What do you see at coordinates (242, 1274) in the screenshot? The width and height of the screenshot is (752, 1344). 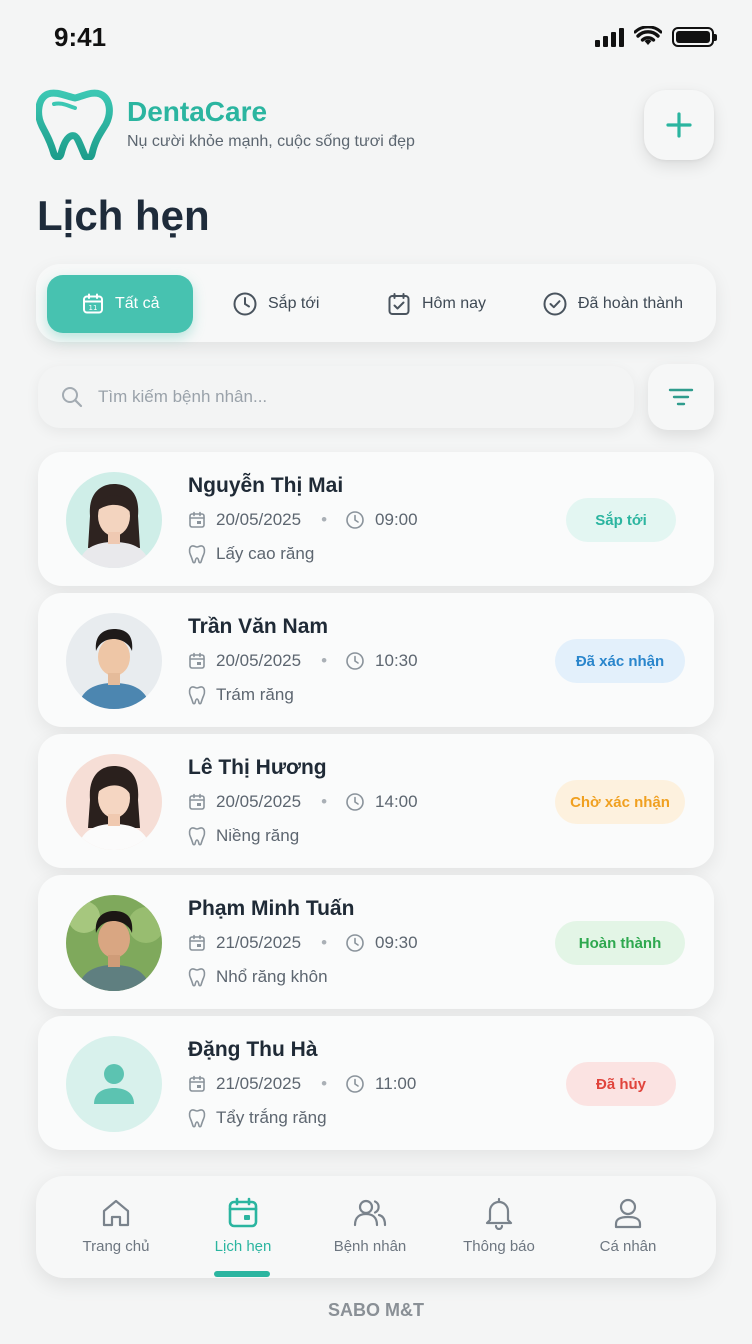 I see `active-nav-indicator` at bounding box center [242, 1274].